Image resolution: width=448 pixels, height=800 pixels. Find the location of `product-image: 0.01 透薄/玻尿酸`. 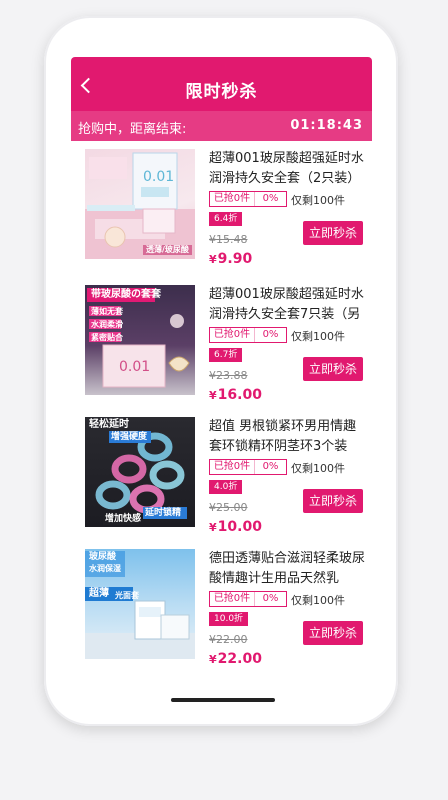

product-image: 0.01 透薄/玻尿酸 is located at coordinates (140, 204).